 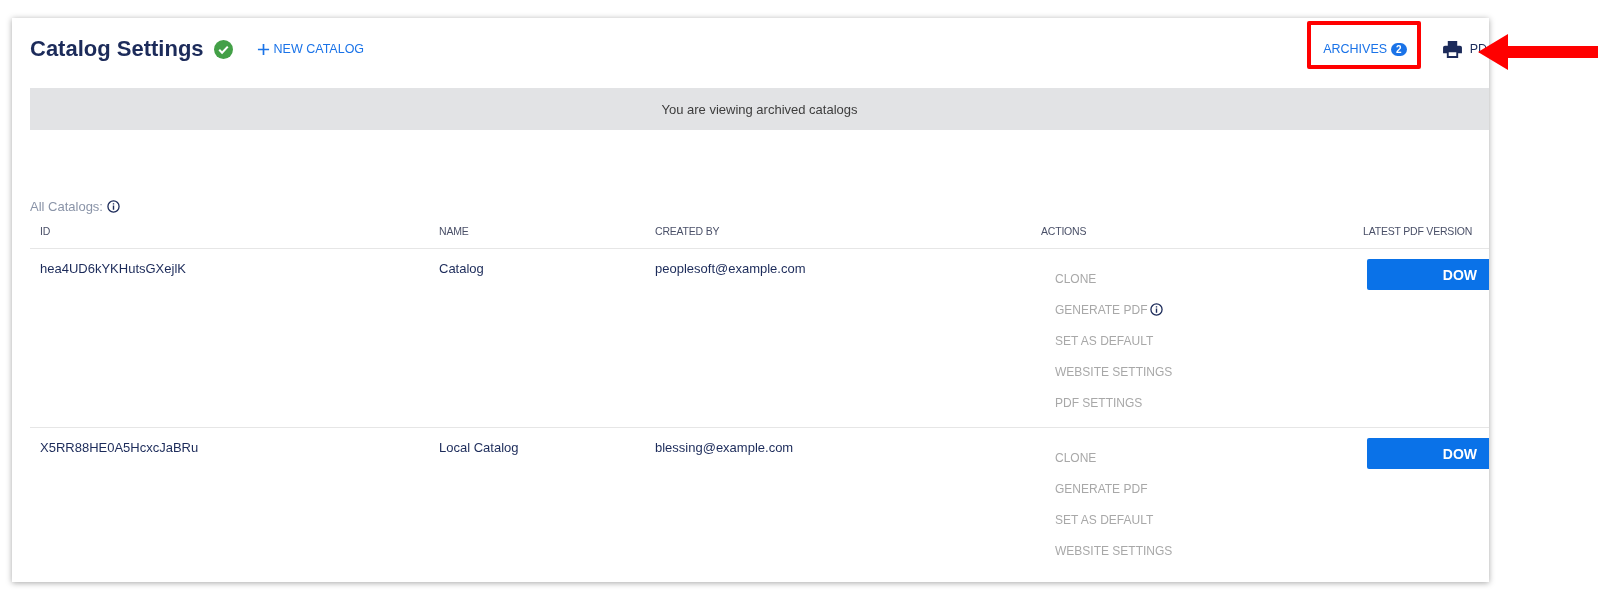 I want to click on table-cell-text: Catalog, so click(x=461, y=269).